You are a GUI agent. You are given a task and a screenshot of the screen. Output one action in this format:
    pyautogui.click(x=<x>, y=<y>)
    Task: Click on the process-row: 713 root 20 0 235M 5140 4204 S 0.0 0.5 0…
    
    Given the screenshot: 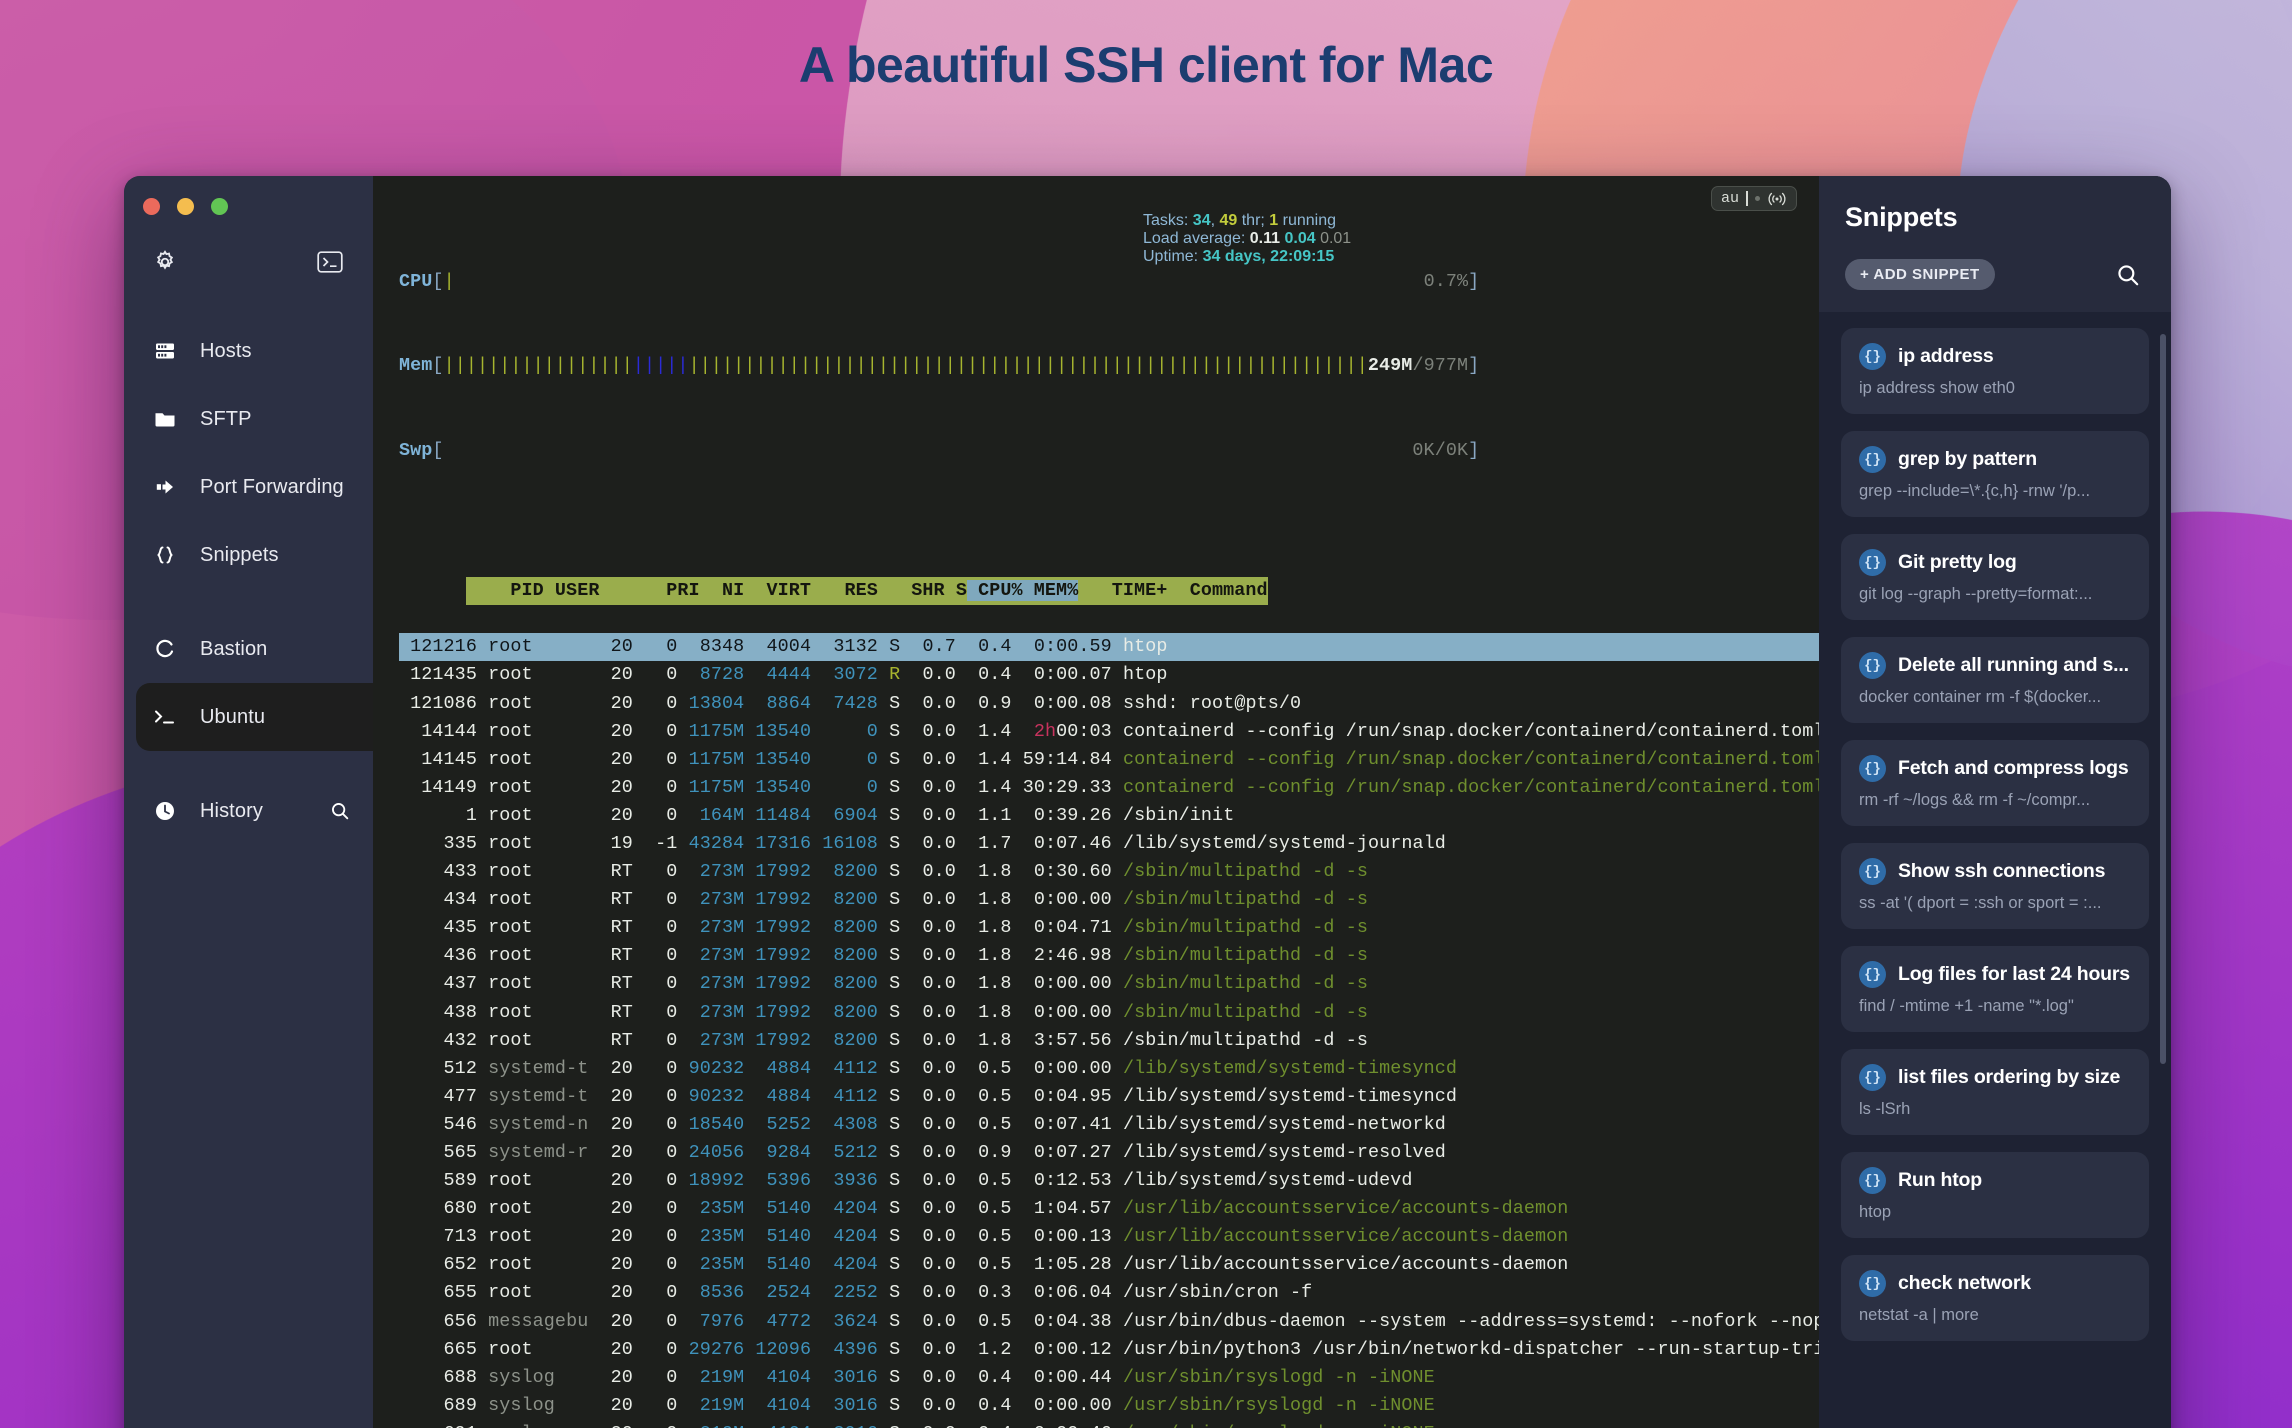 What is the action you would take?
    pyautogui.click(x=1109, y=1237)
    